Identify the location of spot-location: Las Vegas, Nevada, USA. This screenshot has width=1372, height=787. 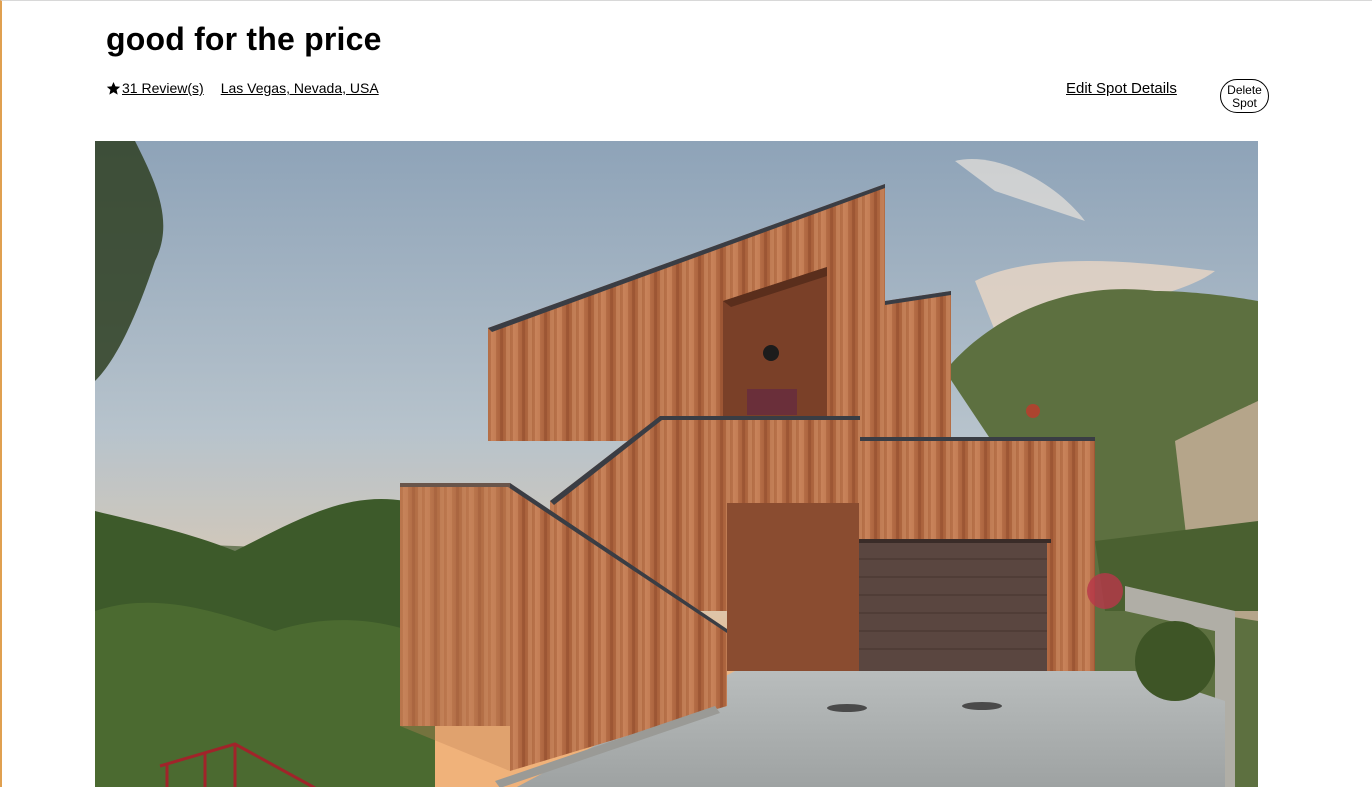
(300, 88).